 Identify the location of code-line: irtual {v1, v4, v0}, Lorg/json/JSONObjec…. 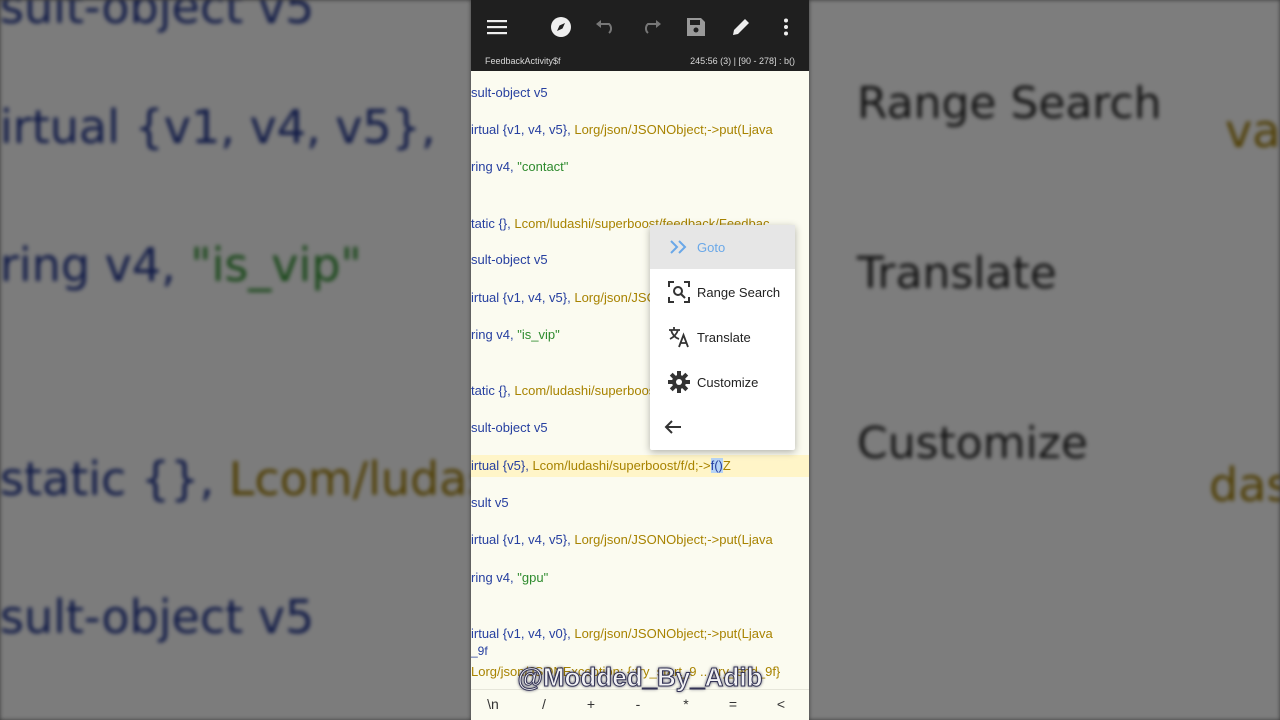
(640, 634).